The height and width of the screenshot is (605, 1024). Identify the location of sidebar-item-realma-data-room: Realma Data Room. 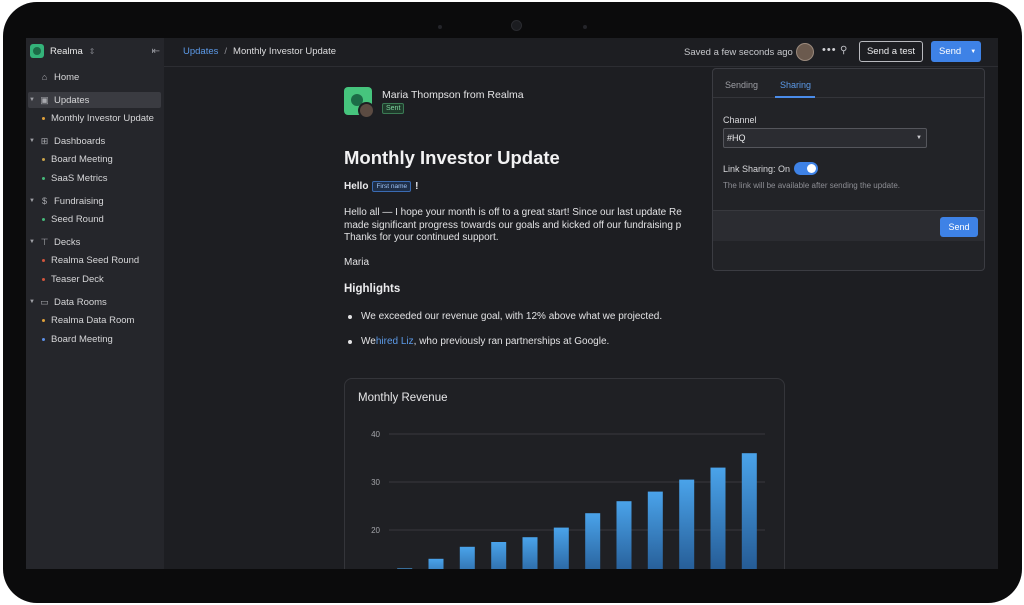
(102, 320).